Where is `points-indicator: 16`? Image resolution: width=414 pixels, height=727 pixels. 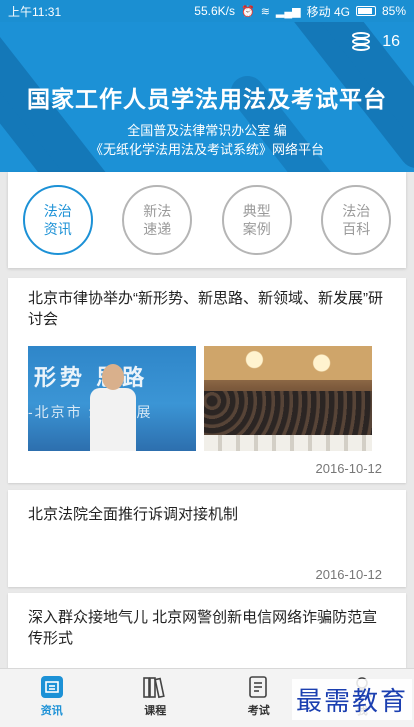
points-indicator: 16 is located at coordinates (376, 42).